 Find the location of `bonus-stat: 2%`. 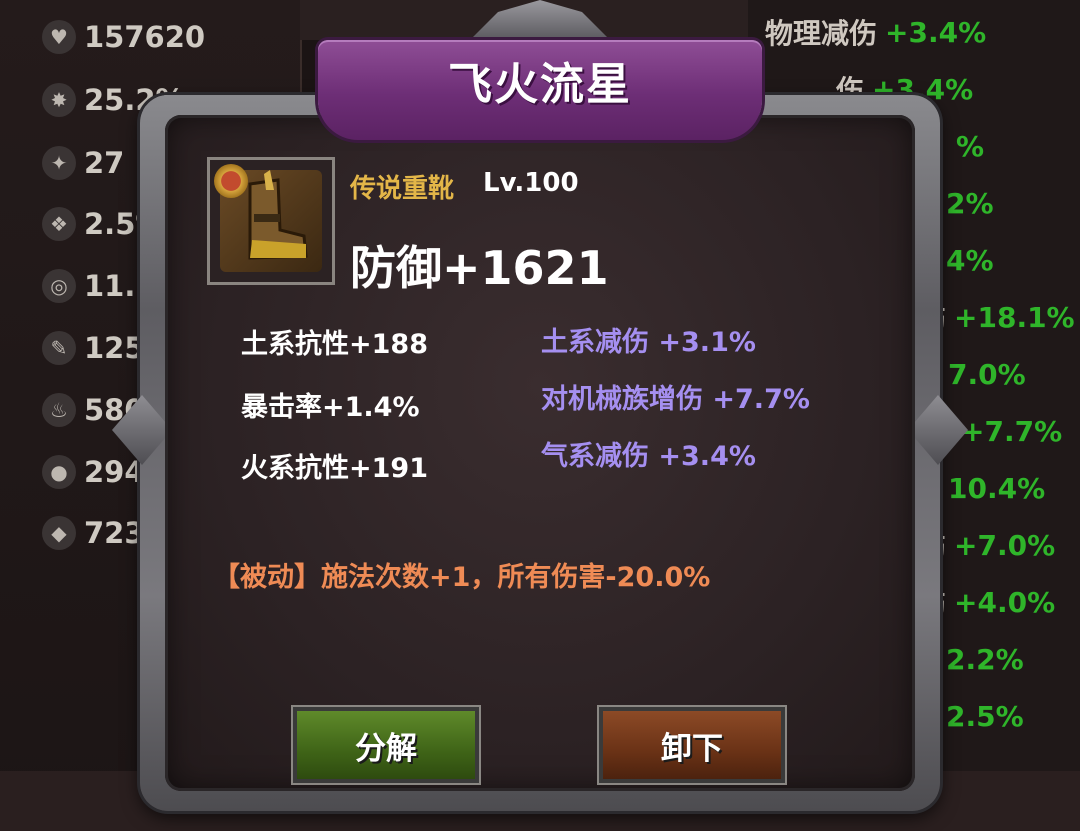

bonus-stat: 2% is located at coordinates (966, 203).